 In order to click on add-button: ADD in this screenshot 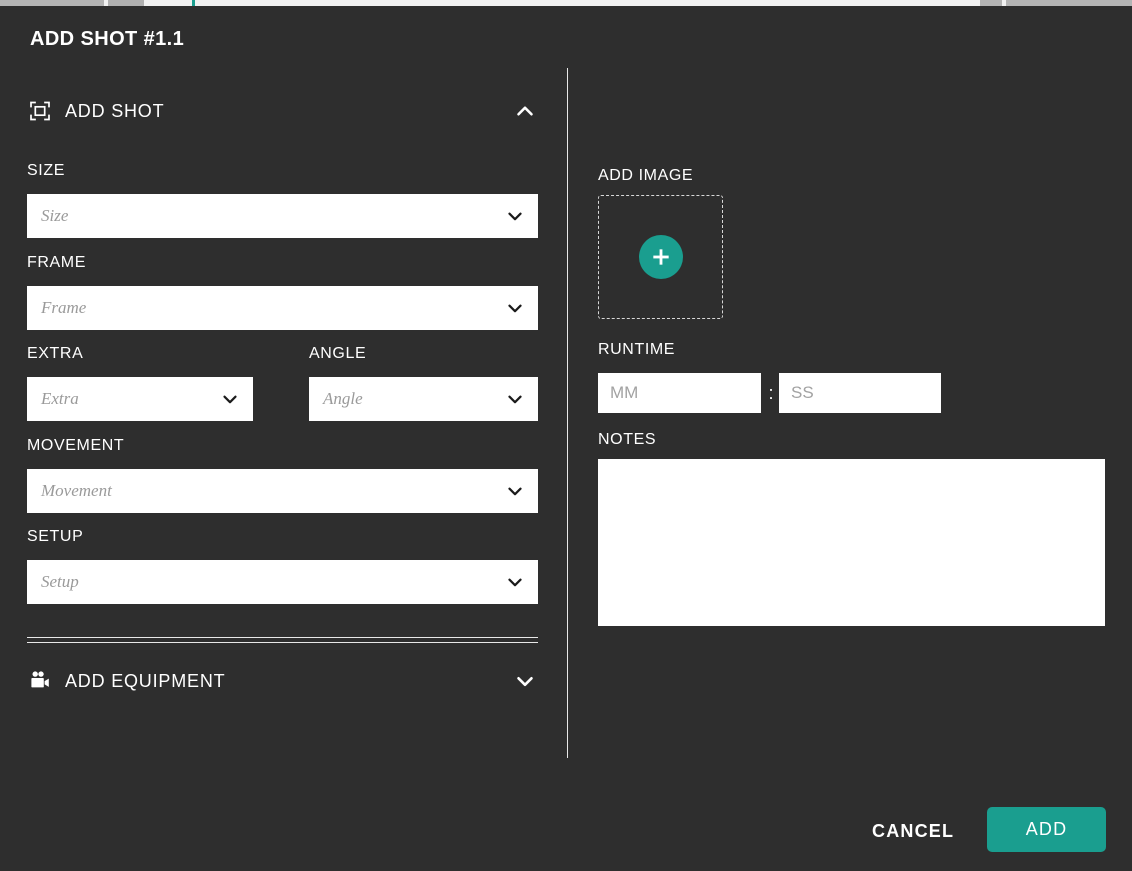, I will do `click(1046, 829)`.